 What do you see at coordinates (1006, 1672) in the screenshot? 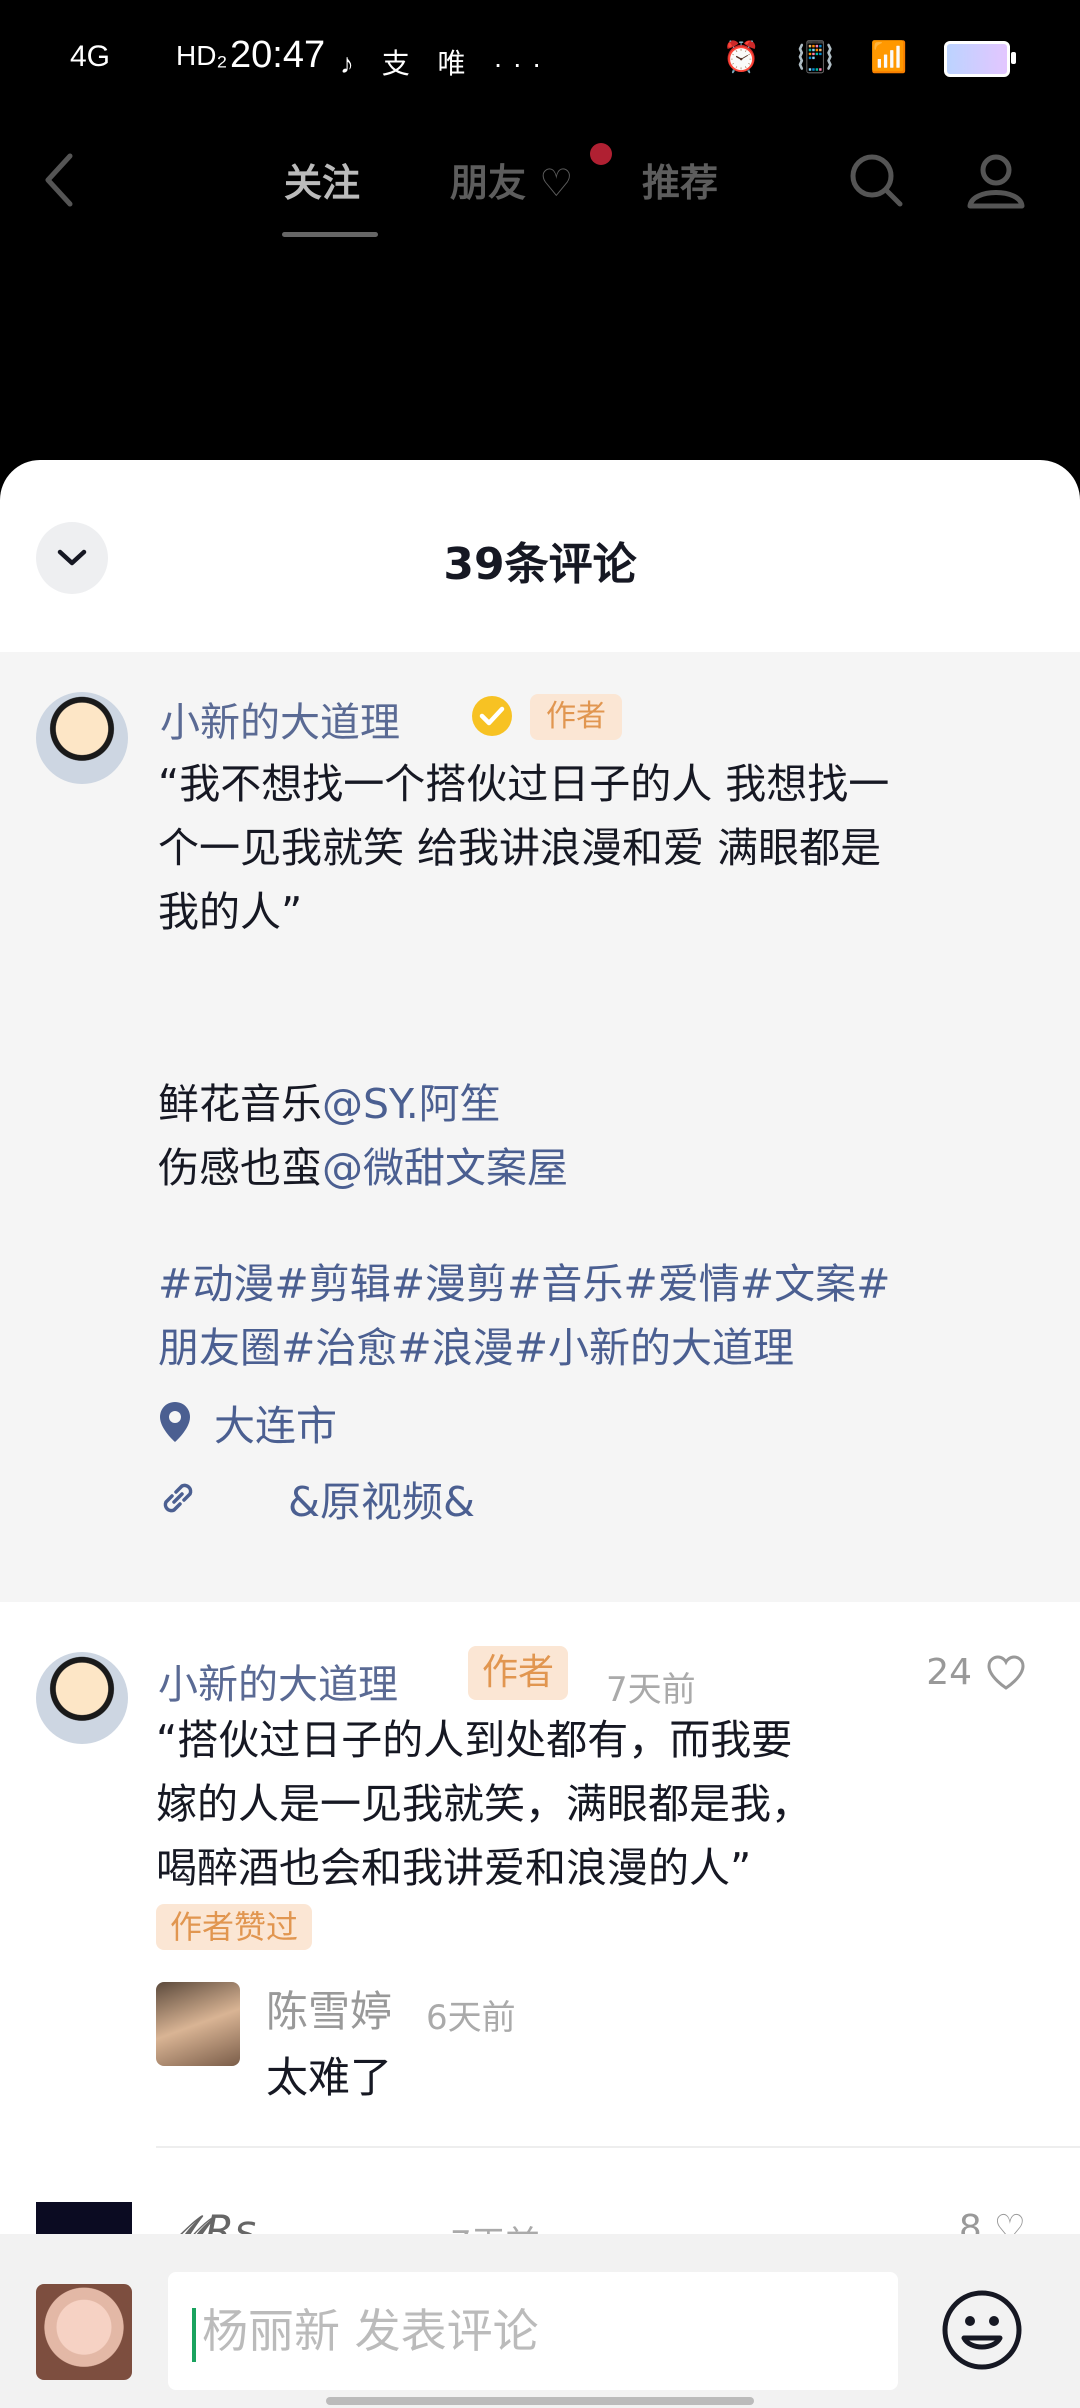
I see `heart-icon` at bounding box center [1006, 1672].